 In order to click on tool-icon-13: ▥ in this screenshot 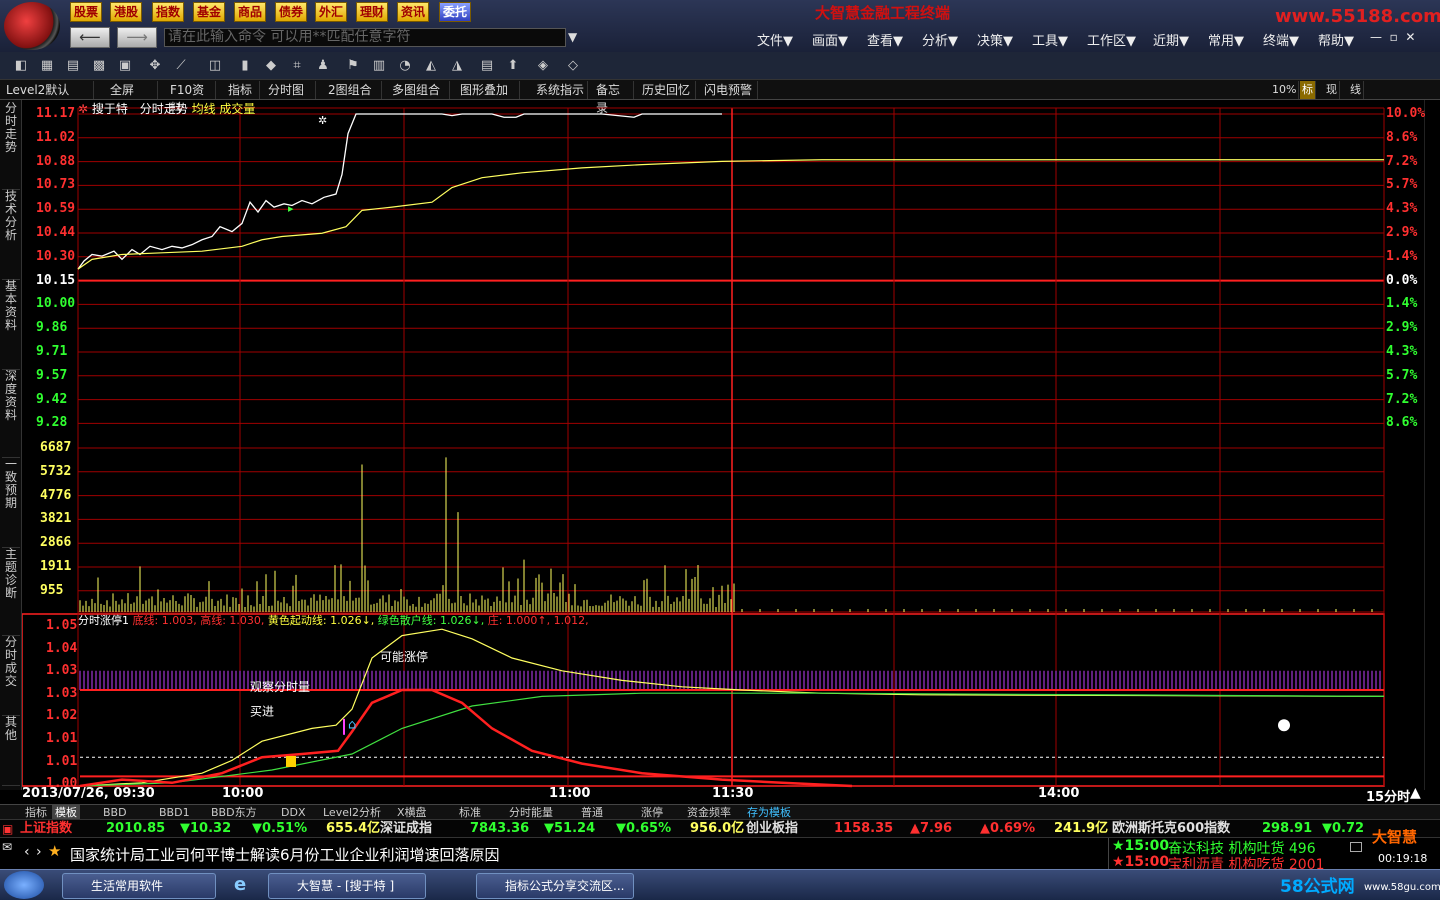, I will do `click(379, 66)`.